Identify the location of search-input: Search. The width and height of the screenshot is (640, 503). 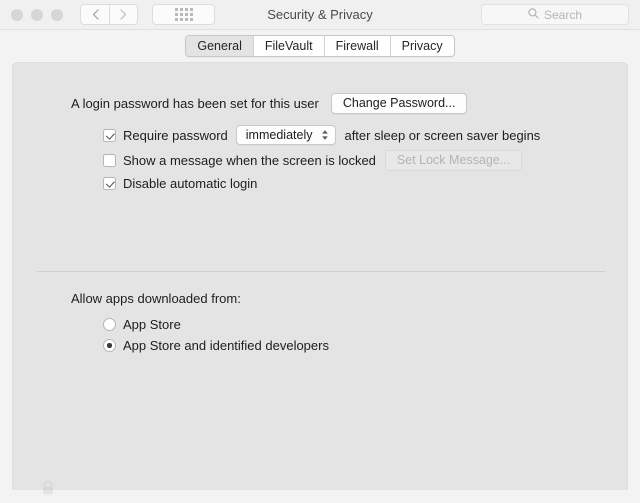
(555, 14).